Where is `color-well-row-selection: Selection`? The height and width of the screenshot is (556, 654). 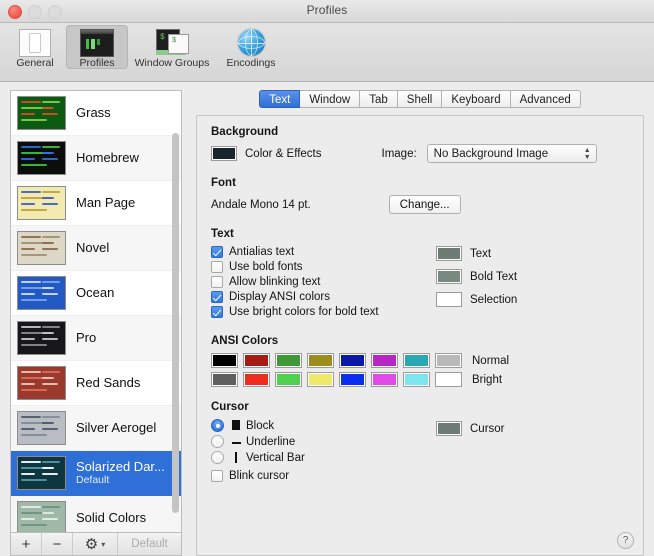
color-well-row-selection: Selection is located at coordinates (476, 299).